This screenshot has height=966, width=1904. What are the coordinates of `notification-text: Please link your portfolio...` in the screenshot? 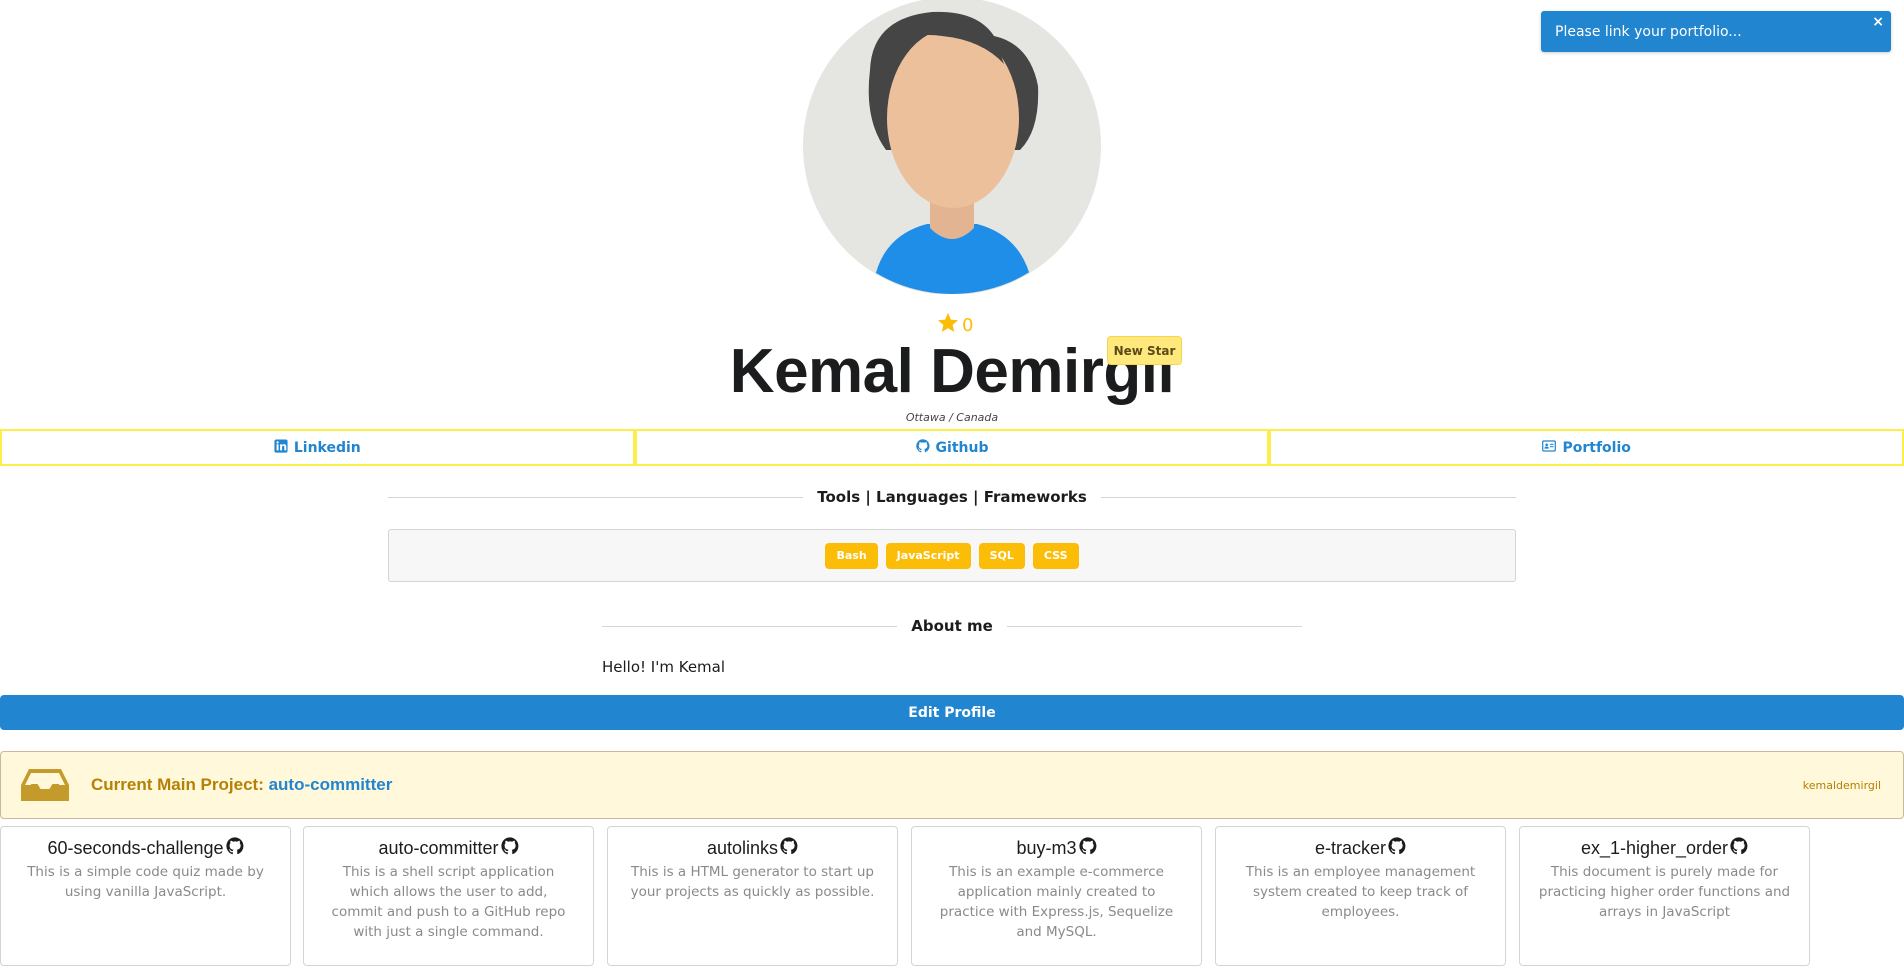 It's located at (1648, 31).